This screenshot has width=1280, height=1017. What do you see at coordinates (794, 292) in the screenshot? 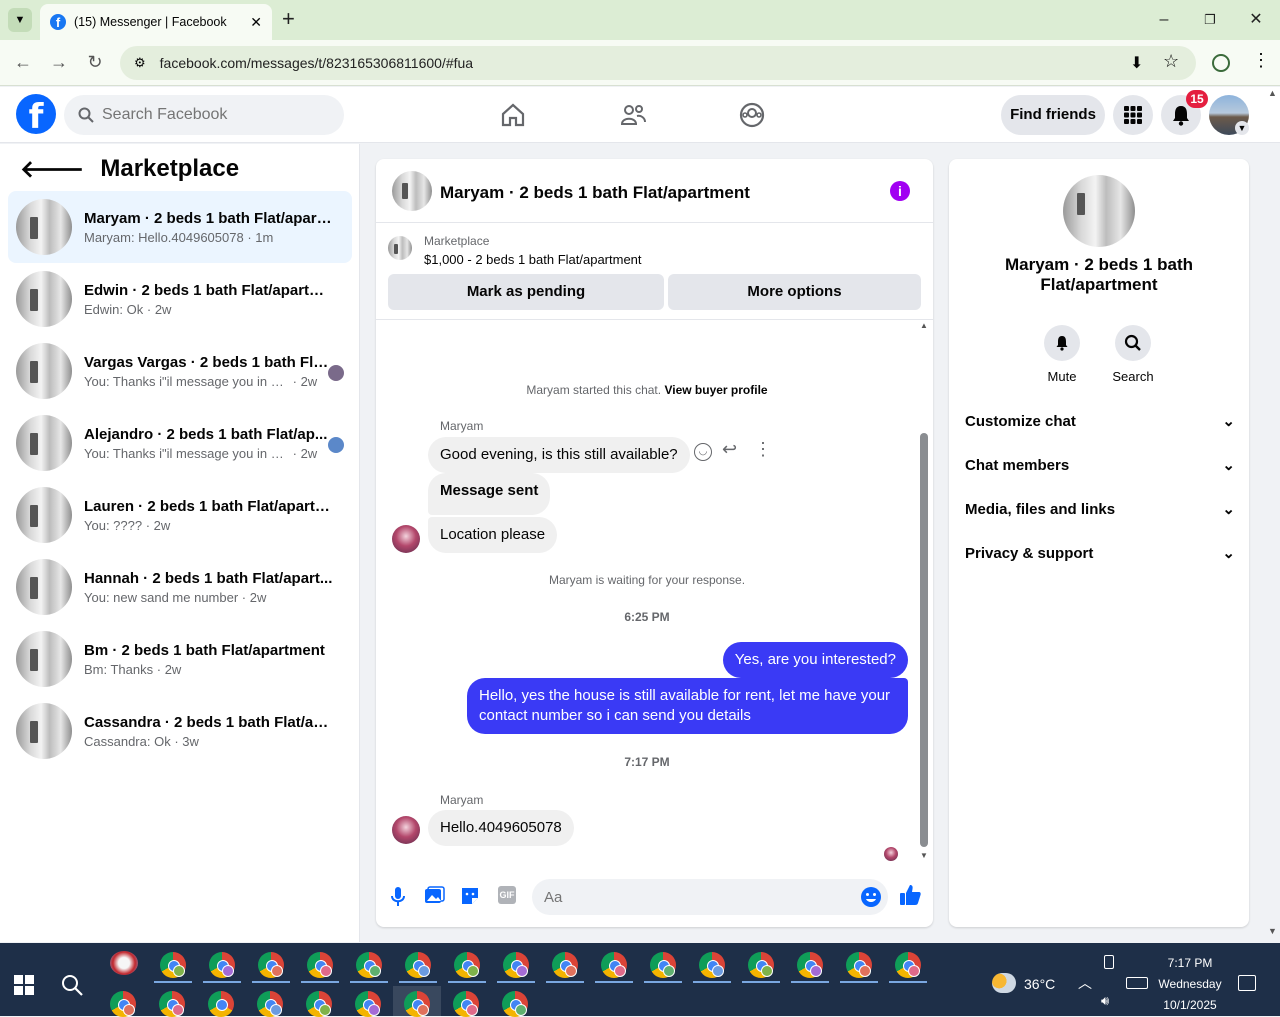
I see `more-options-button: More options` at bounding box center [794, 292].